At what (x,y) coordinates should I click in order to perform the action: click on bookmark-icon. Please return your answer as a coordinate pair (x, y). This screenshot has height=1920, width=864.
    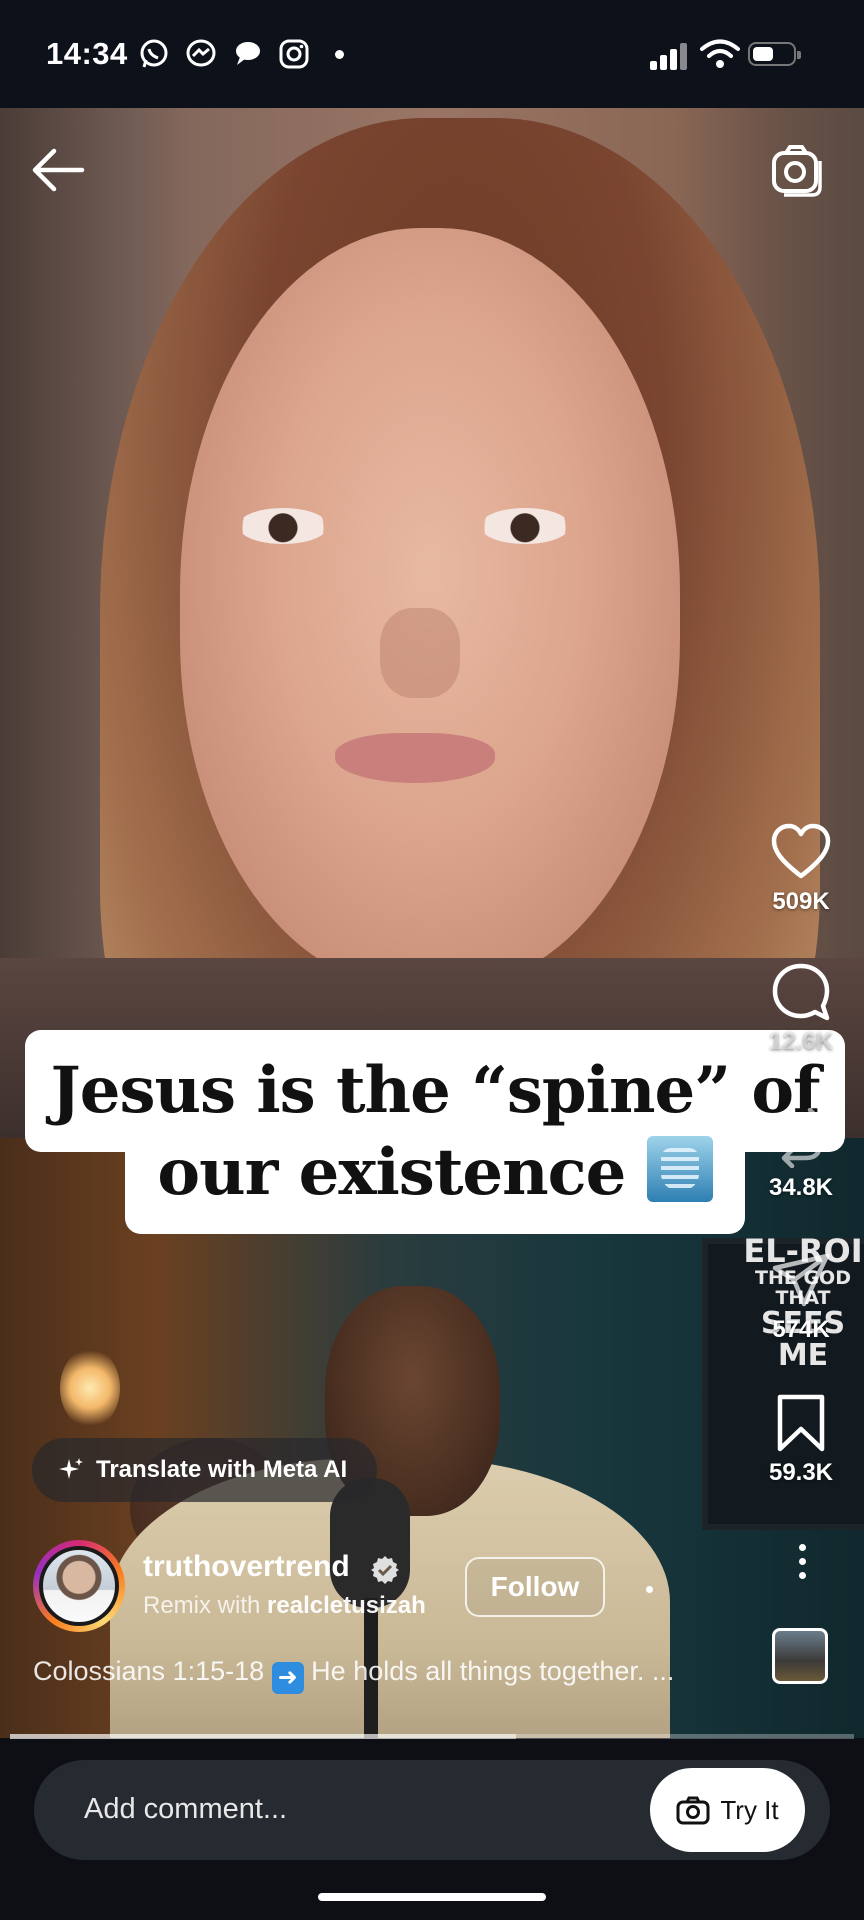
    Looking at the image, I should click on (801, 1423).